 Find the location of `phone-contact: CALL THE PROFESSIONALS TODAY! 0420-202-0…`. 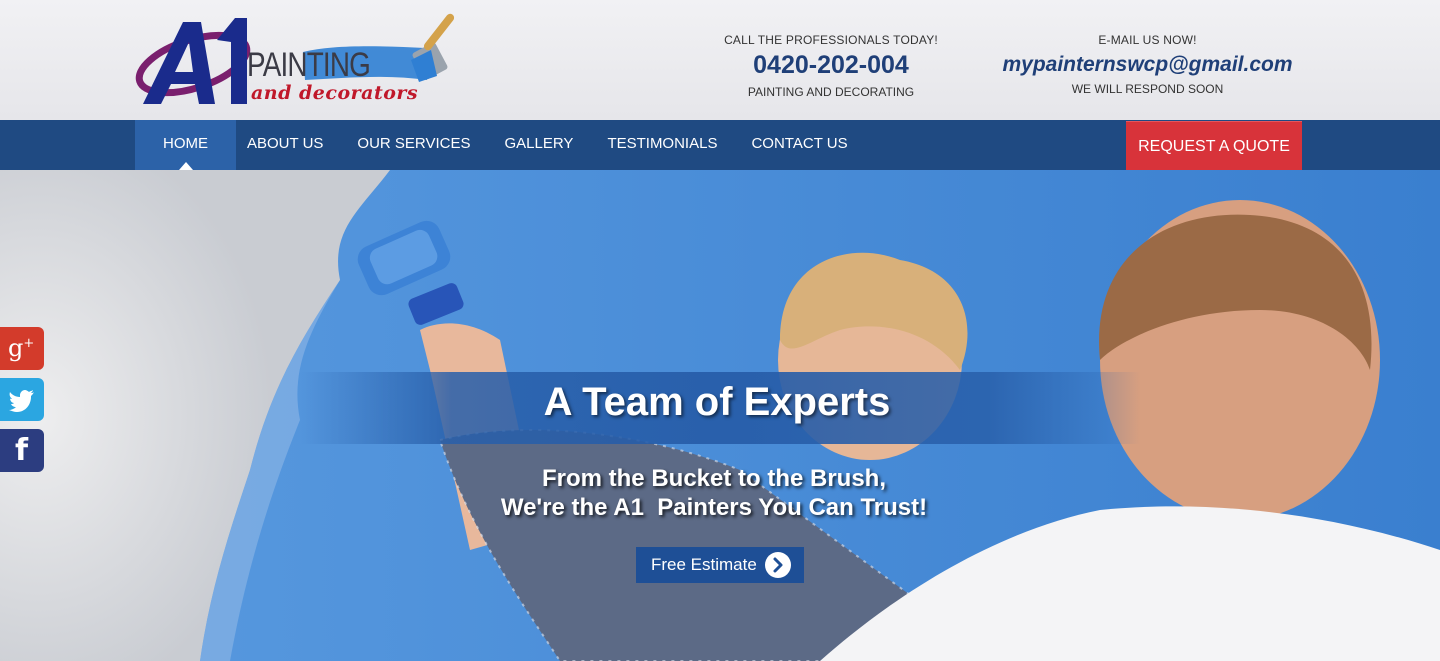

phone-contact: CALL THE PROFESSIONALS TODAY! 0420-202-0… is located at coordinates (831, 66).